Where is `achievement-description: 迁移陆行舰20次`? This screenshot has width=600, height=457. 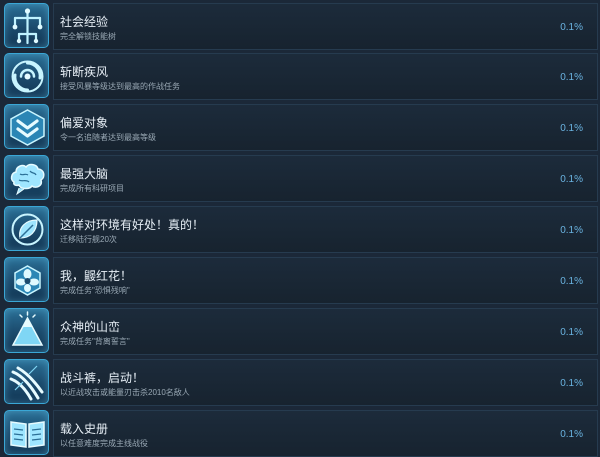 achievement-description: 迁移陆行舰20次 is located at coordinates (88, 239).